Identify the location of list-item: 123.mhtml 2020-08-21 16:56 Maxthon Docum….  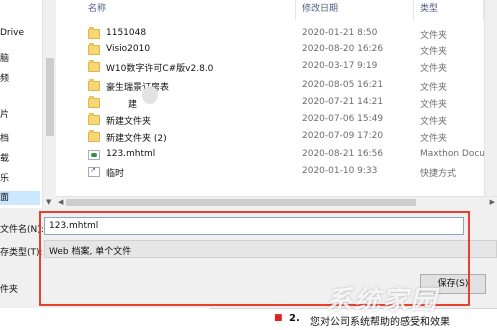
(284, 155).